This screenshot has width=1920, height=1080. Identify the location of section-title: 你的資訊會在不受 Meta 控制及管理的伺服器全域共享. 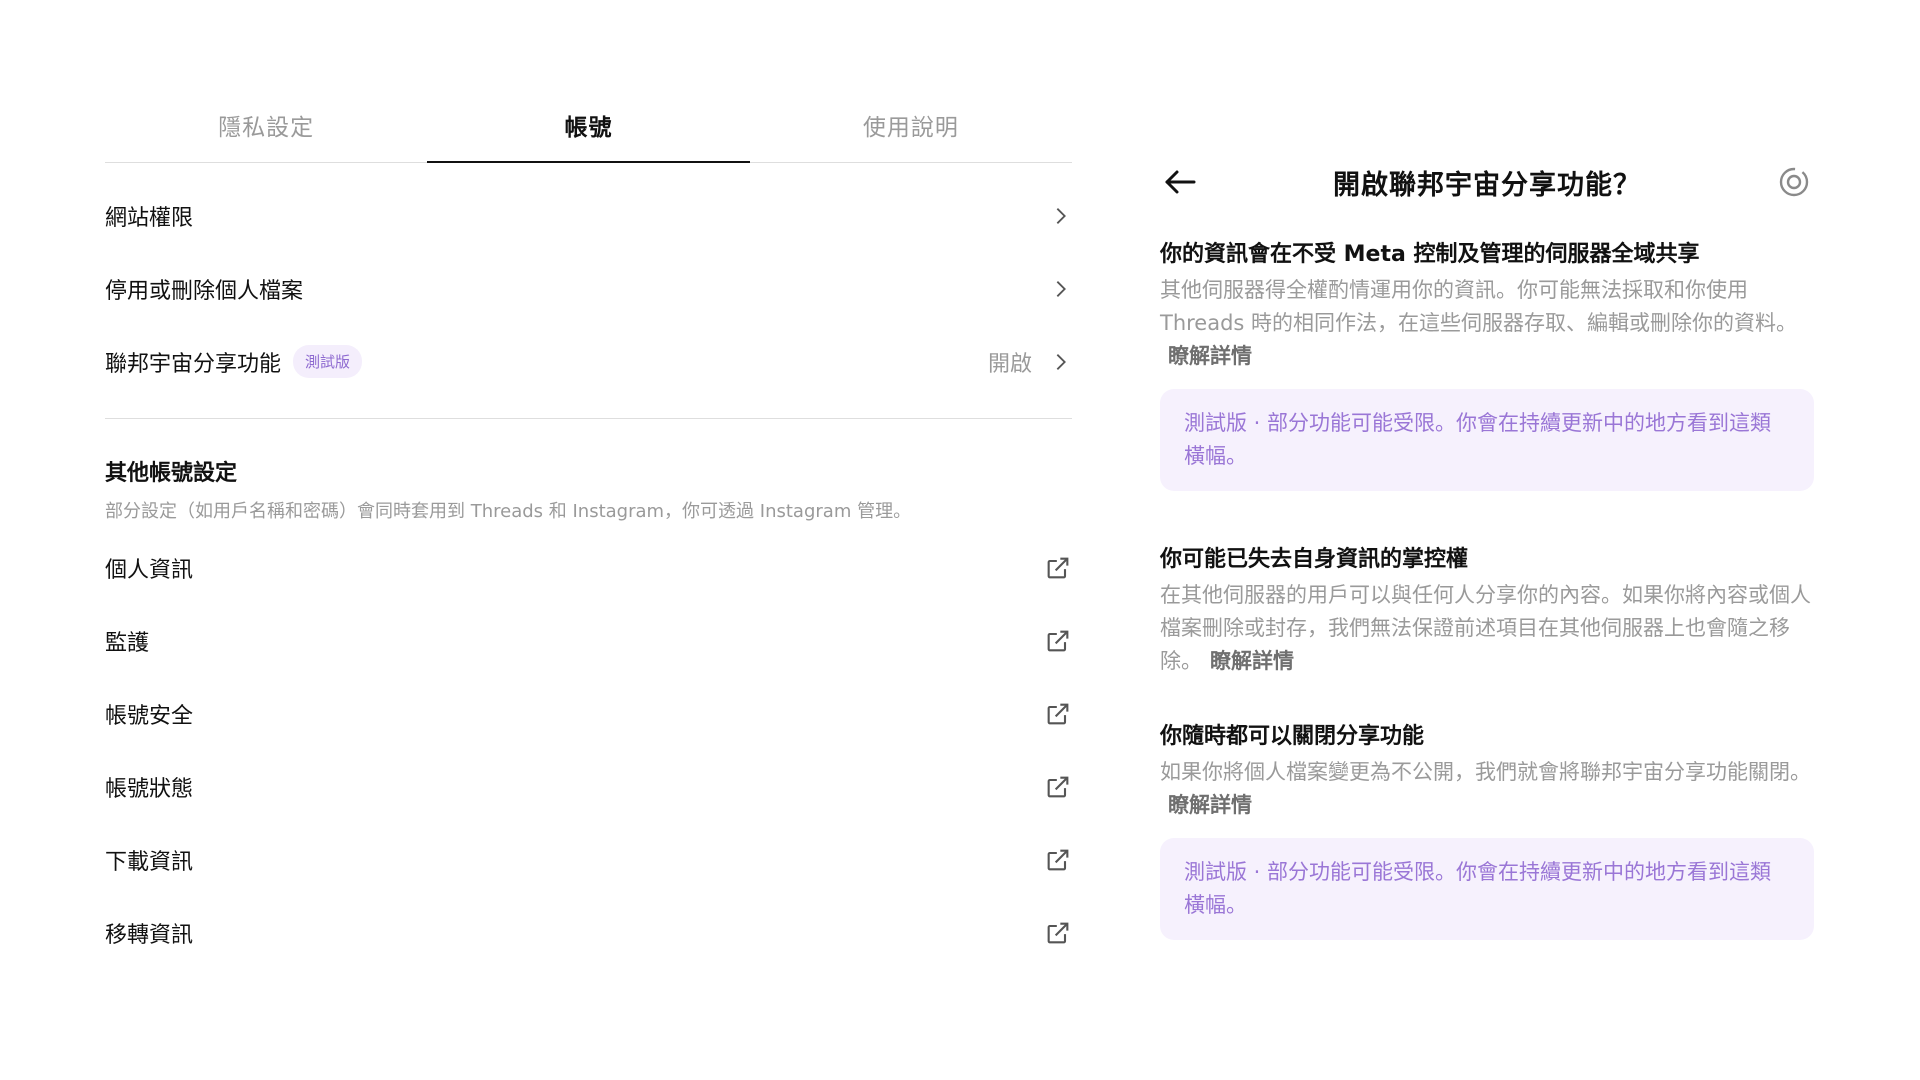
(1430, 254).